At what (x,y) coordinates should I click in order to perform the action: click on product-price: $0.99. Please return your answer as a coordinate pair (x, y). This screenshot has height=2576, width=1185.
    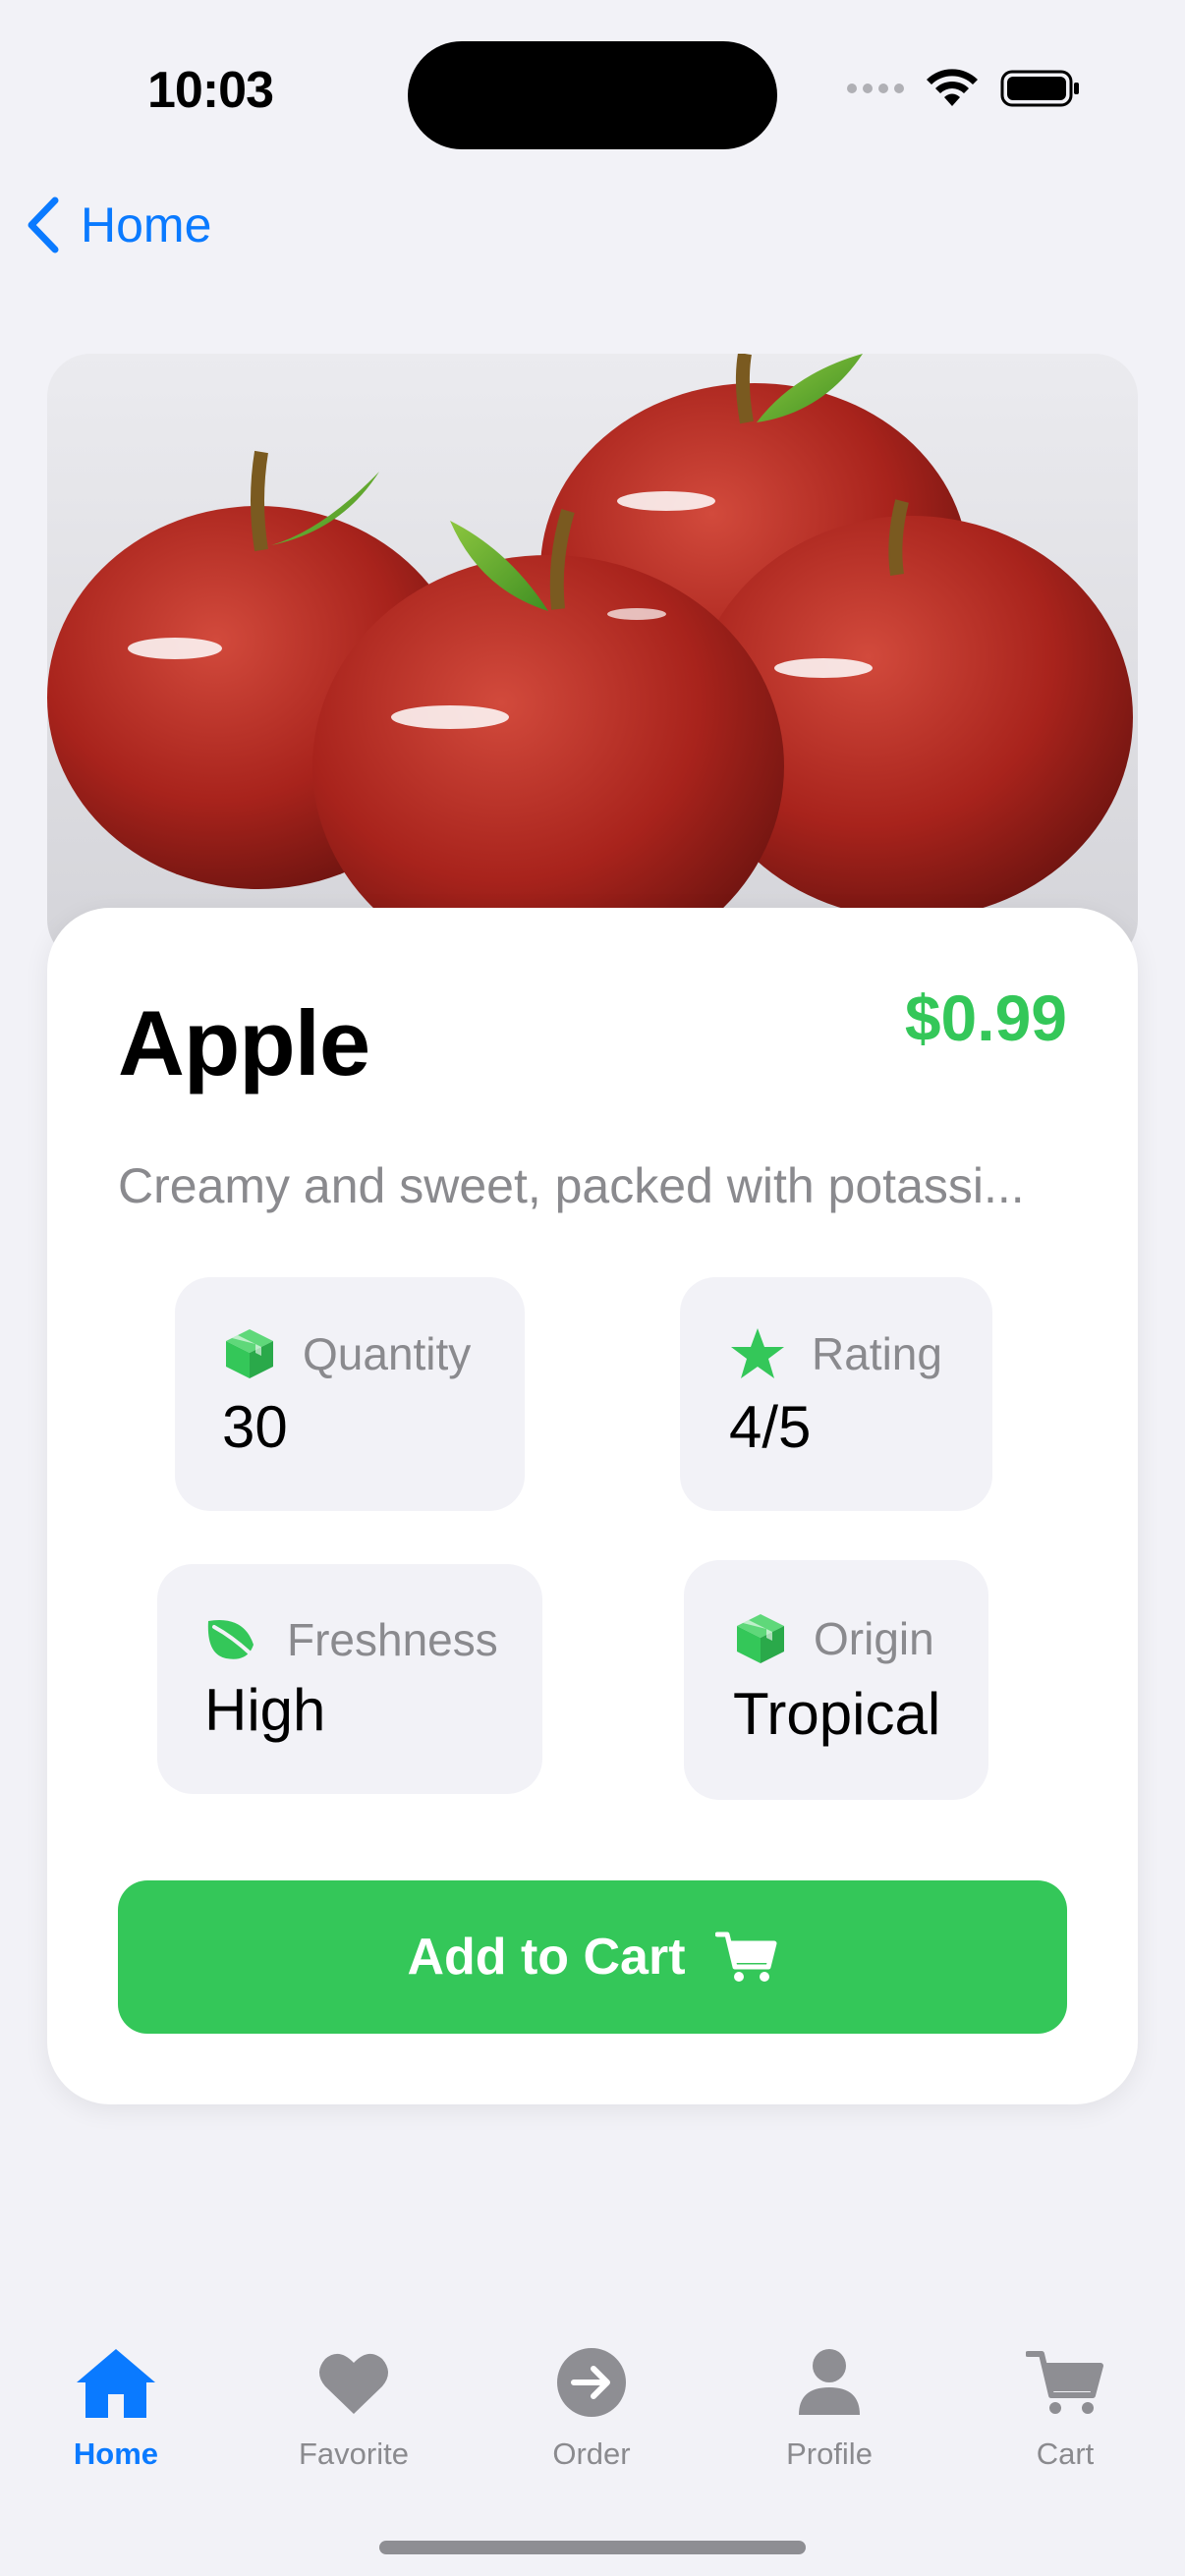
    Looking at the image, I should click on (986, 1017).